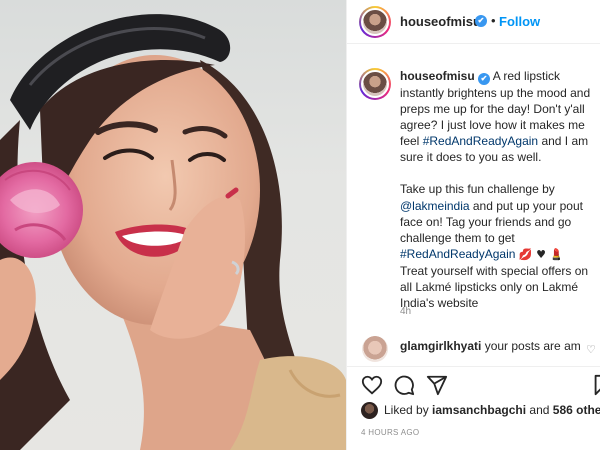  I want to click on heart-icon, so click(372, 385).